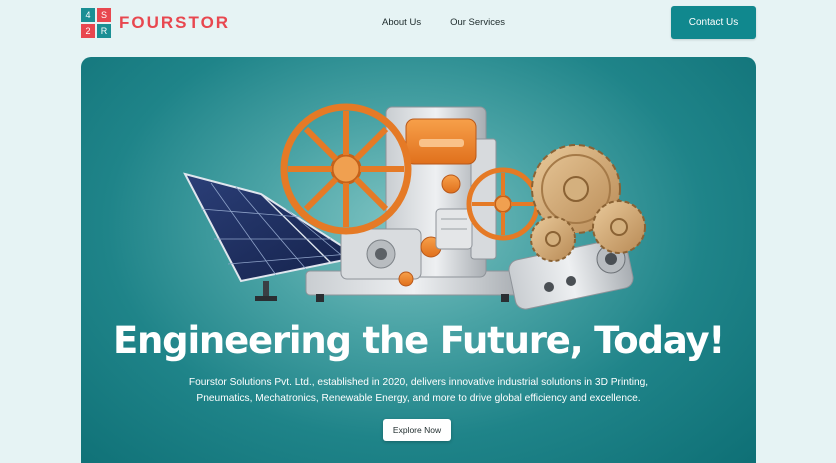 The image size is (836, 463). I want to click on nav-link-about-us: About Us, so click(401, 22).